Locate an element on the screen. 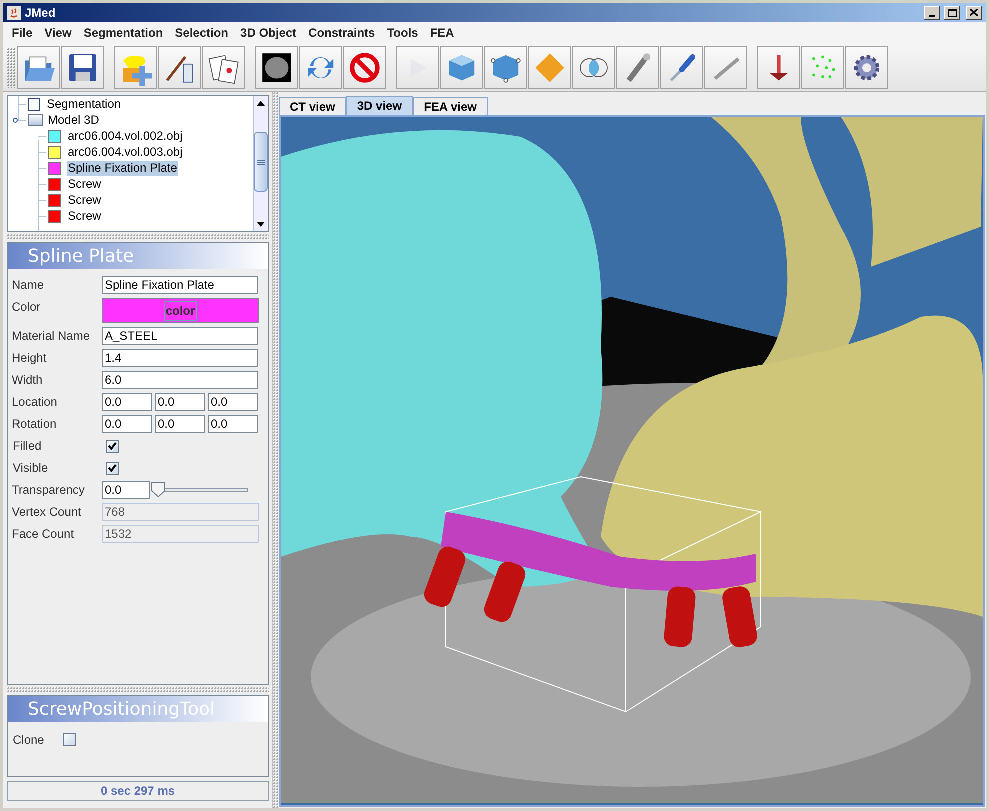 Image resolution: width=989 pixels, height=811 pixels. close-button is located at coordinates (974, 13).